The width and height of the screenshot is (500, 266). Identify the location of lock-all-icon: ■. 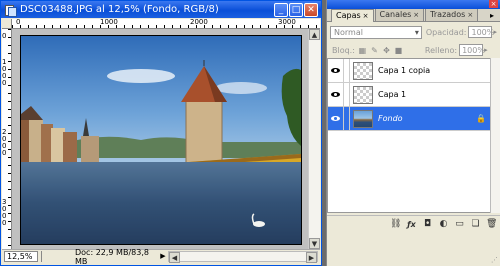
(398, 50).